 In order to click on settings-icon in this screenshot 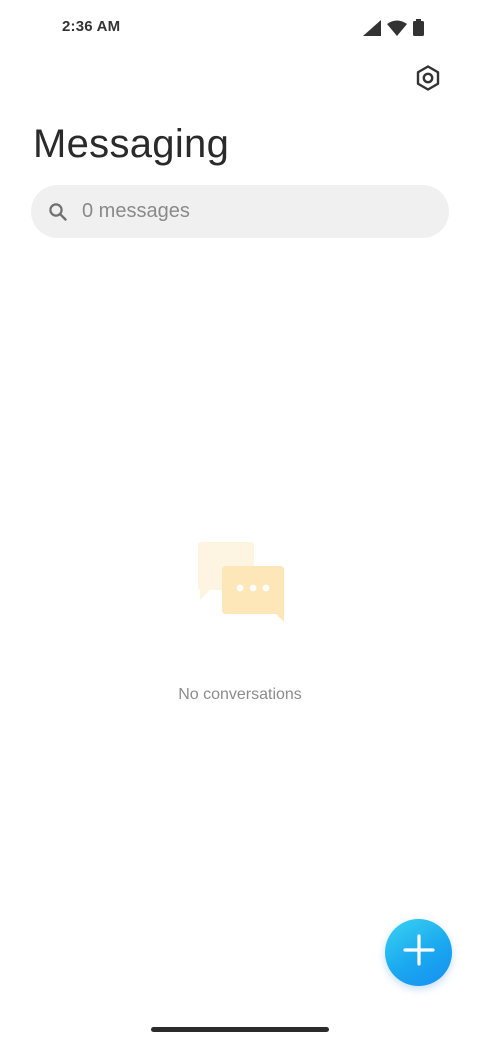, I will do `click(428, 80)`.